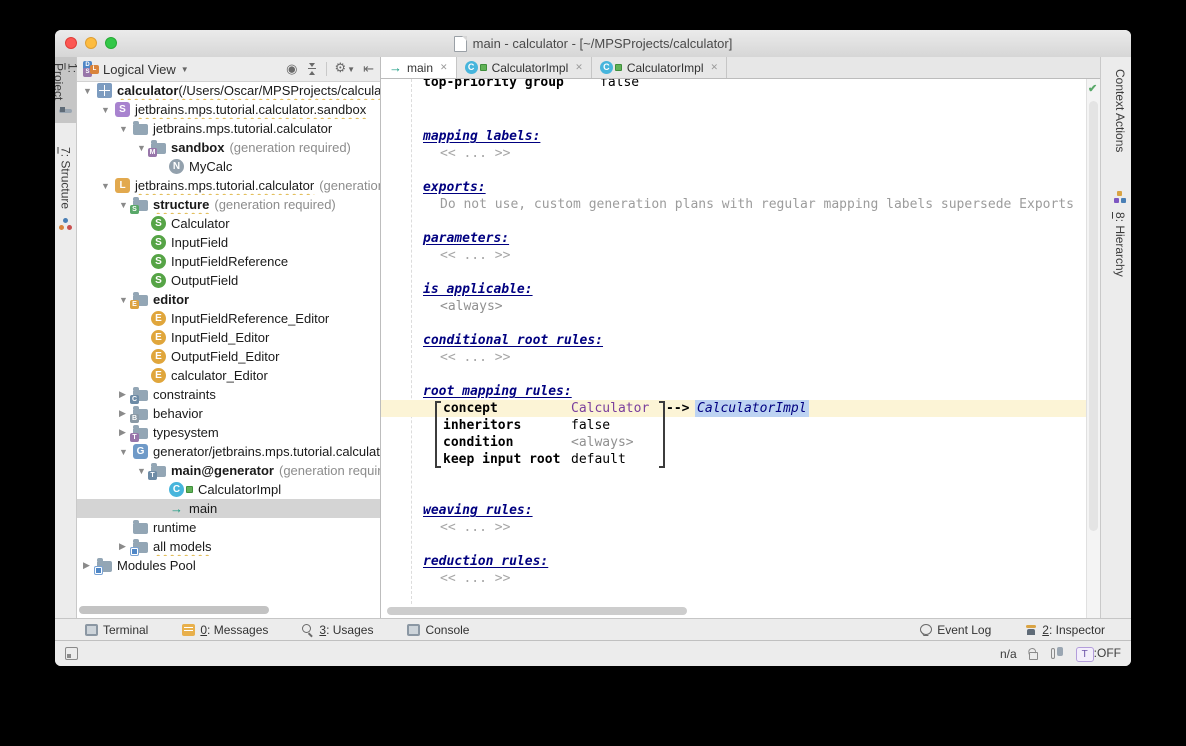 This screenshot has height=746, width=1186. Describe the element at coordinates (228, 394) in the screenshot. I see `tree-row-constraints: ▶ C constraints` at that location.